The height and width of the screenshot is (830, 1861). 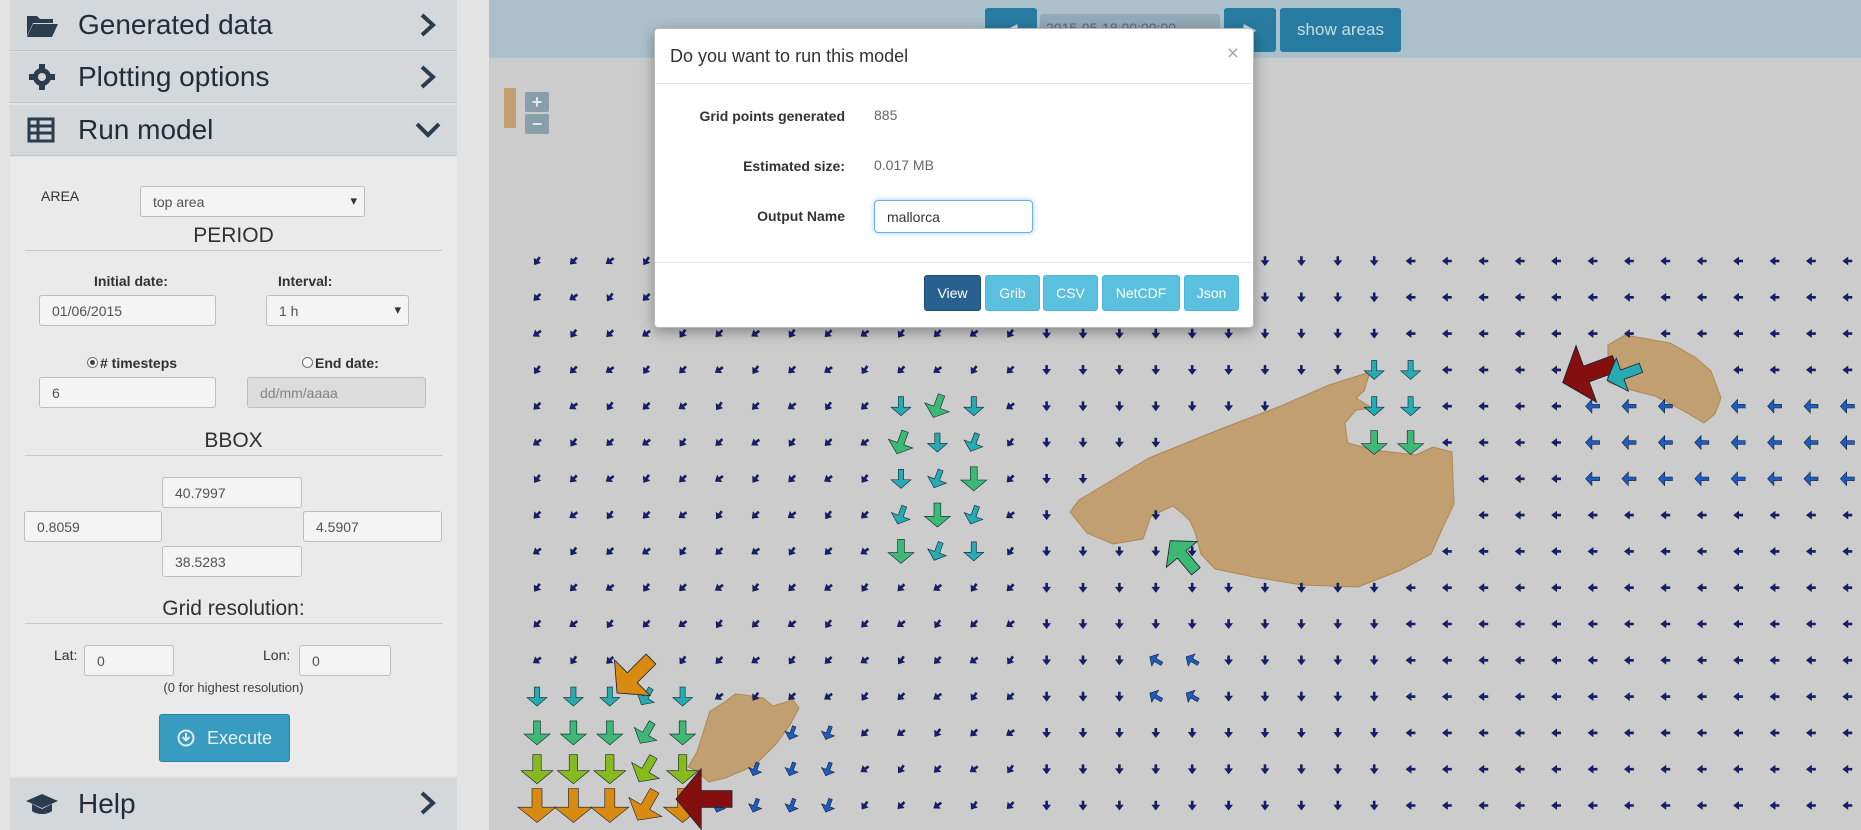 I want to click on view-button: View, so click(x=952, y=293).